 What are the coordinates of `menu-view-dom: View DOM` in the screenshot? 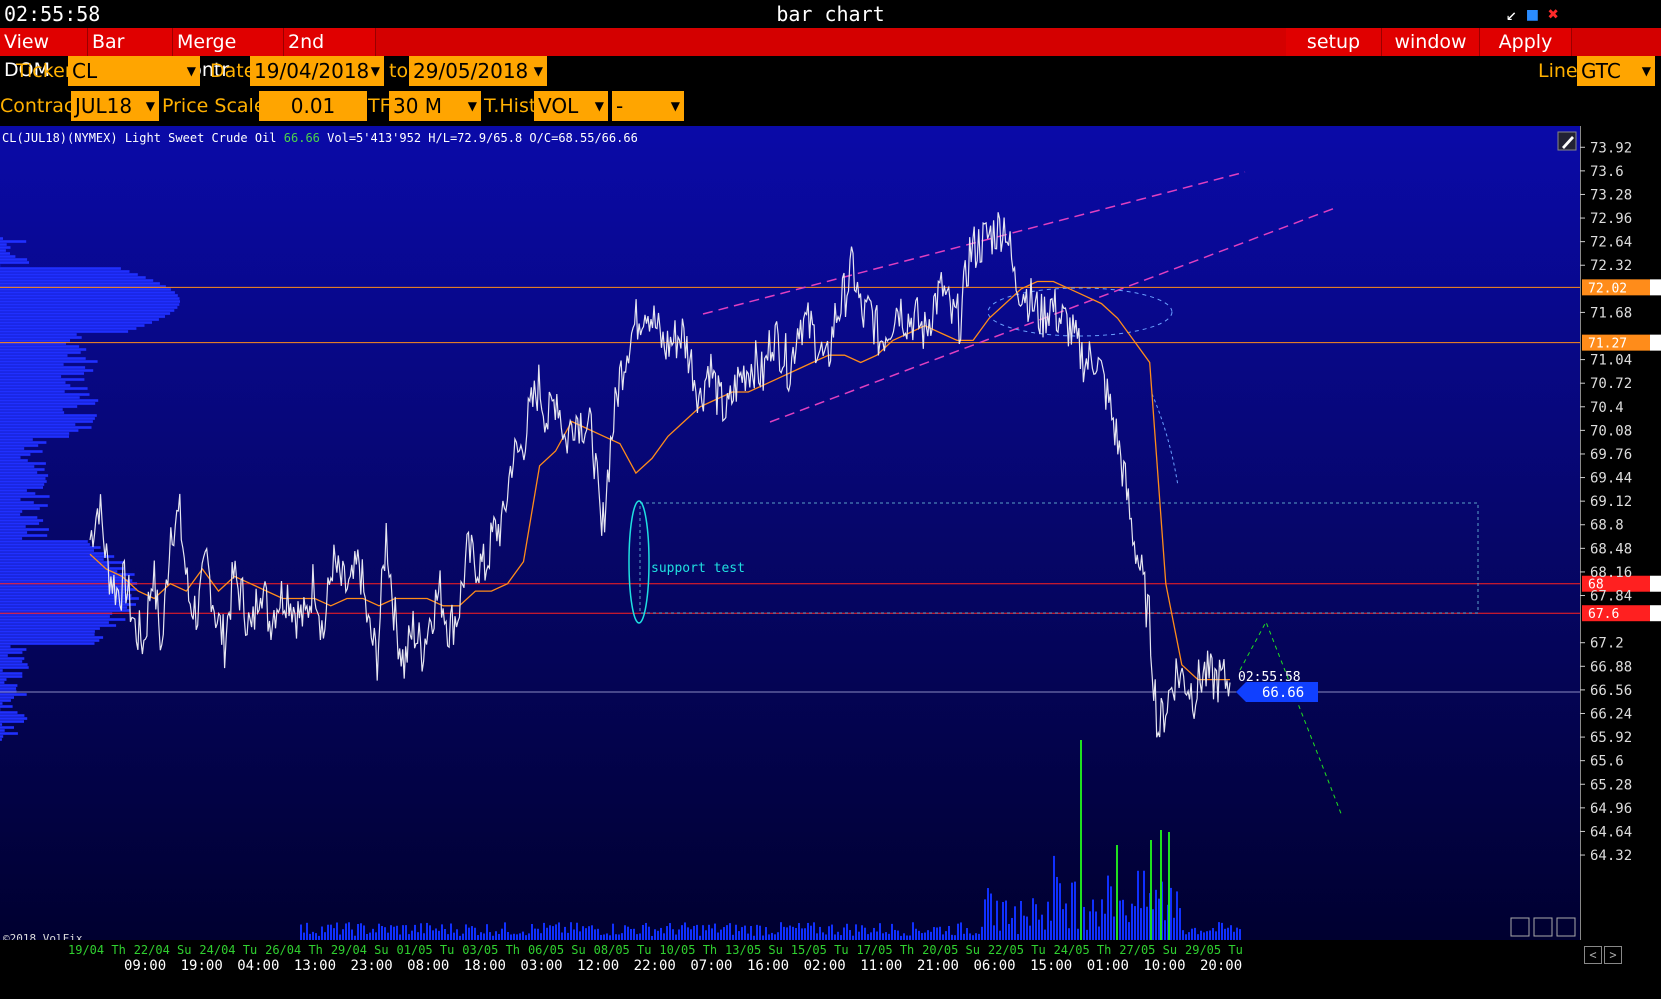 It's located at (44, 54).